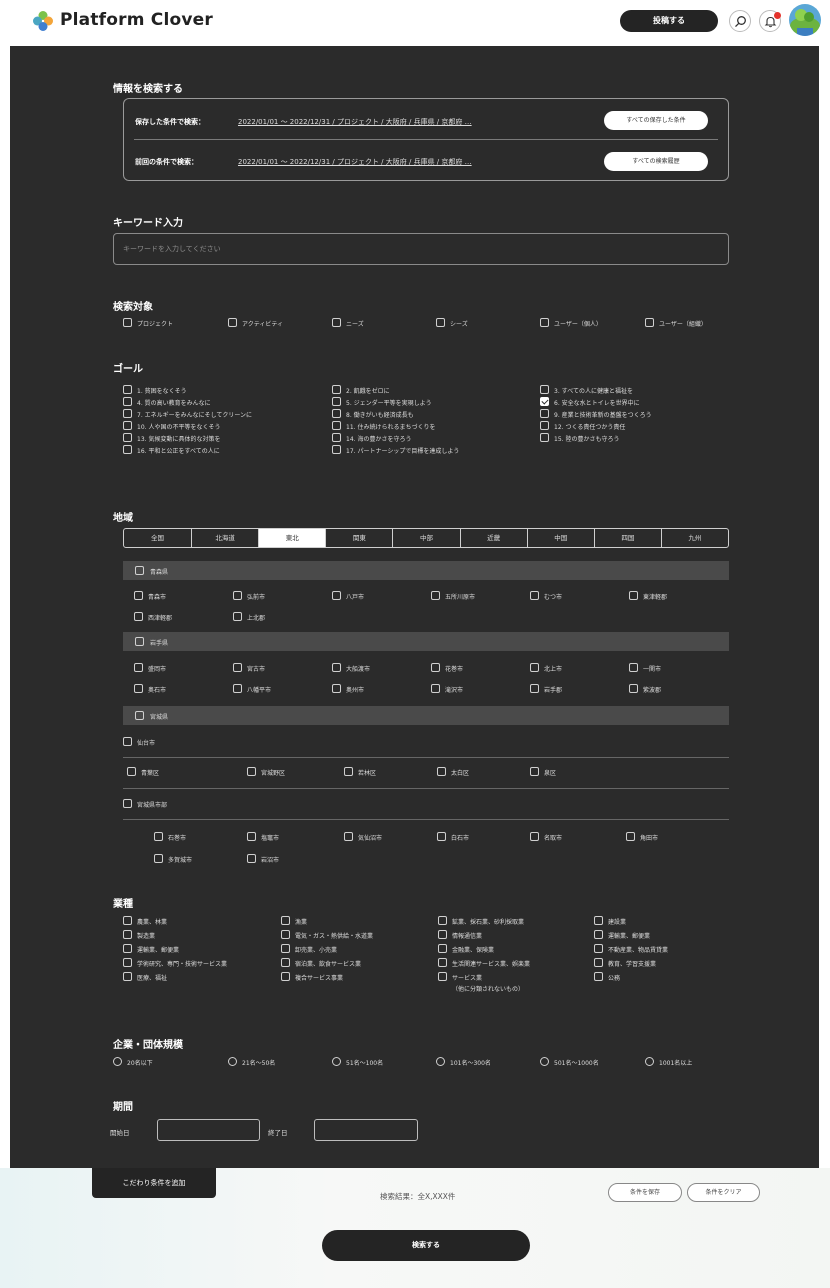 Image resolution: width=830 pixels, height=1288 pixels. What do you see at coordinates (425, 538) in the screenshot?
I see `region-tab: 中部` at bounding box center [425, 538].